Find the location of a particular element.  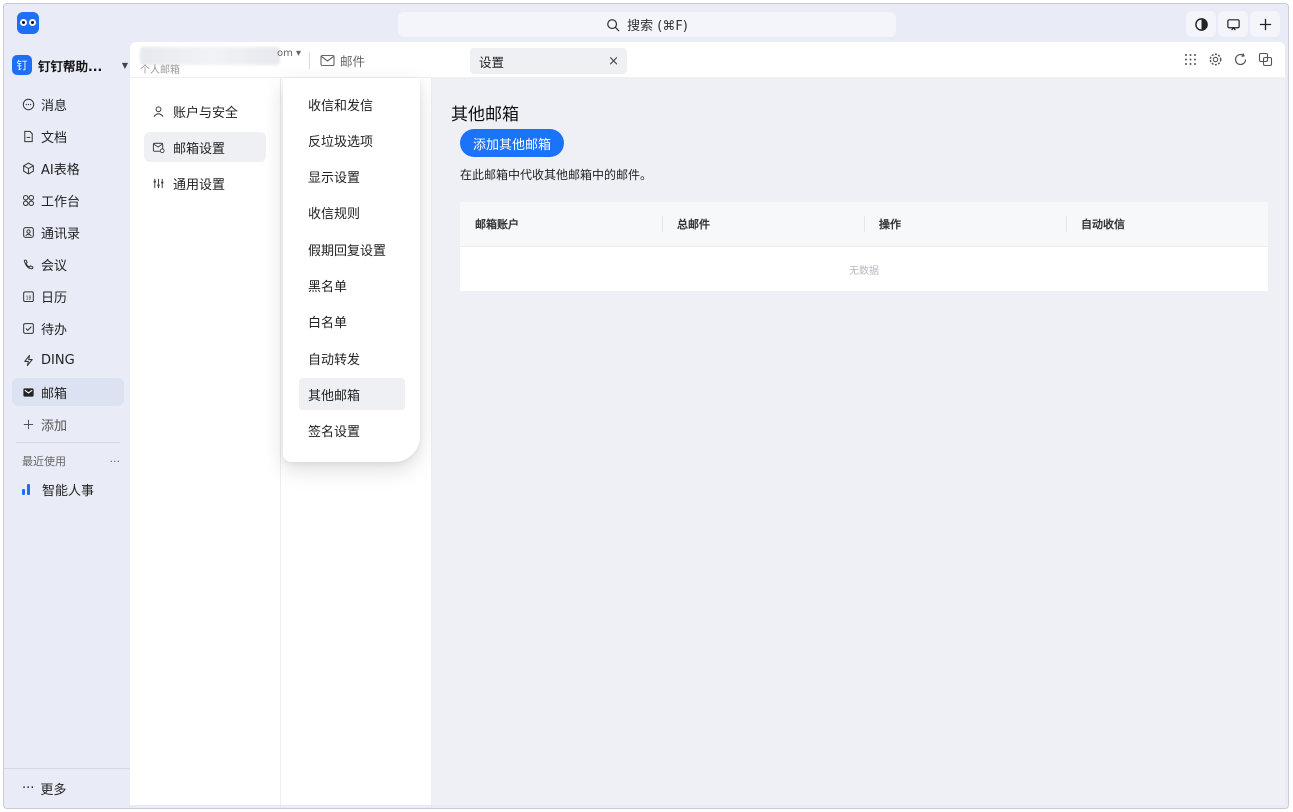

nav-item-mailbox: 邮箱 is located at coordinates (68, 392).